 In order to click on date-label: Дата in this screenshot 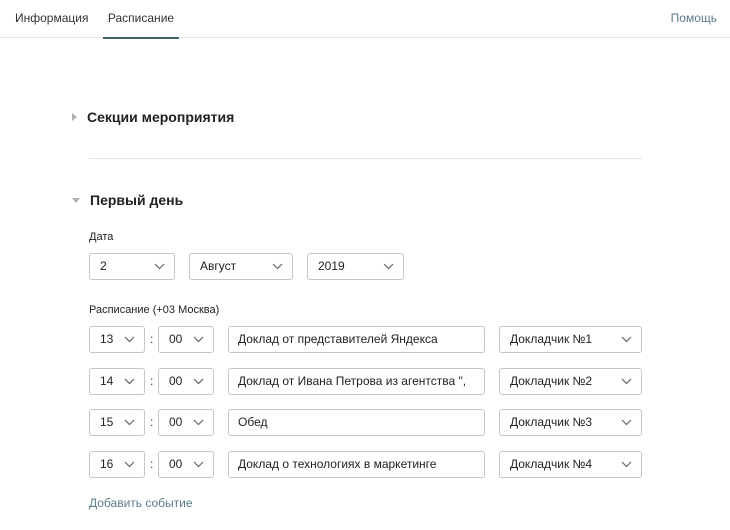, I will do `click(101, 237)`.